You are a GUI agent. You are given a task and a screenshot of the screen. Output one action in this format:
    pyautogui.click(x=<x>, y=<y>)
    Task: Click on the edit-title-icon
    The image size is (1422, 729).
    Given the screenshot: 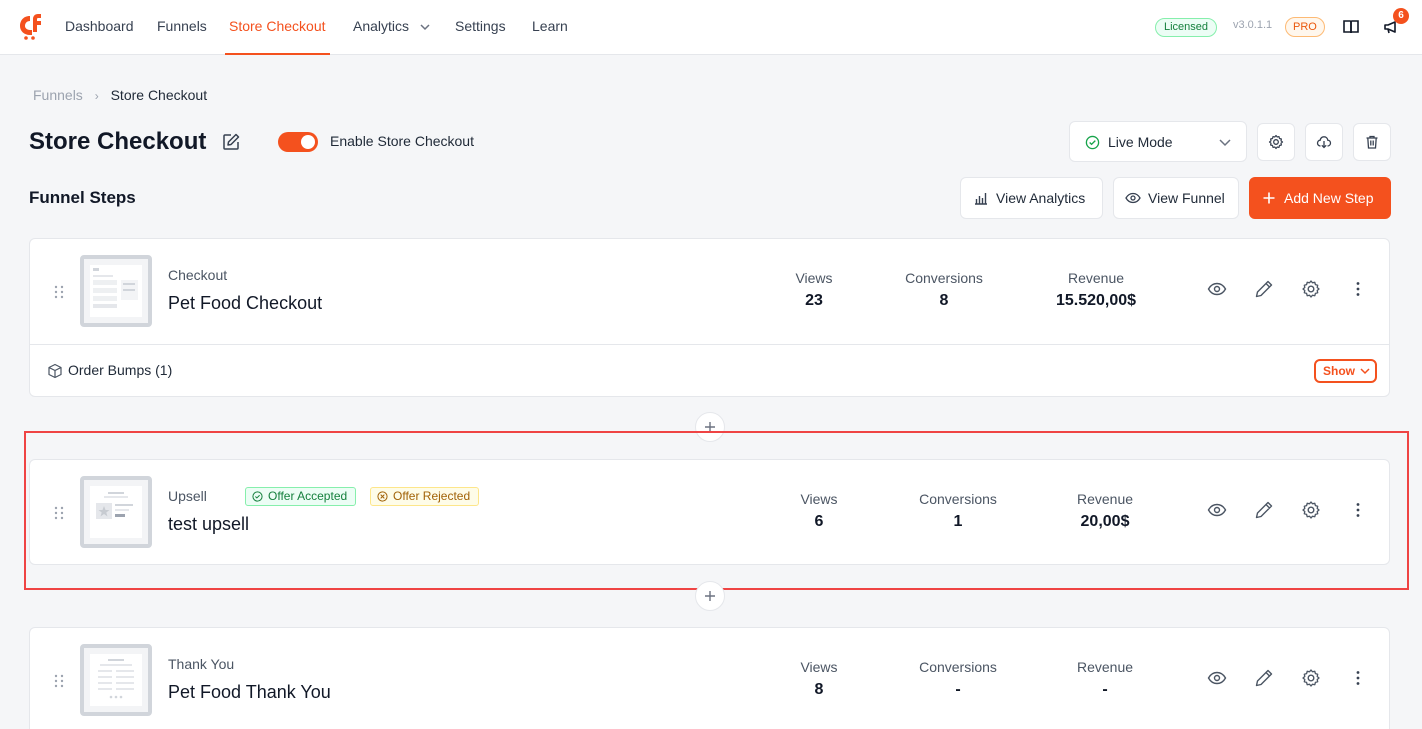 What is the action you would take?
    pyautogui.click(x=231, y=142)
    